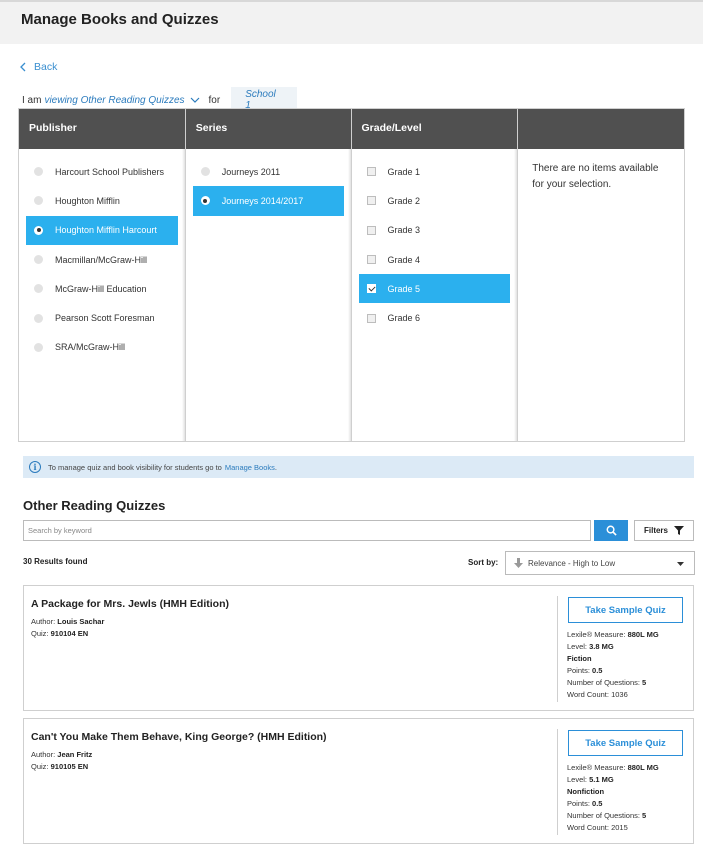 The width and height of the screenshot is (703, 849). Describe the element at coordinates (435, 230) in the screenshot. I see `grade-option: Grade 3` at that location.